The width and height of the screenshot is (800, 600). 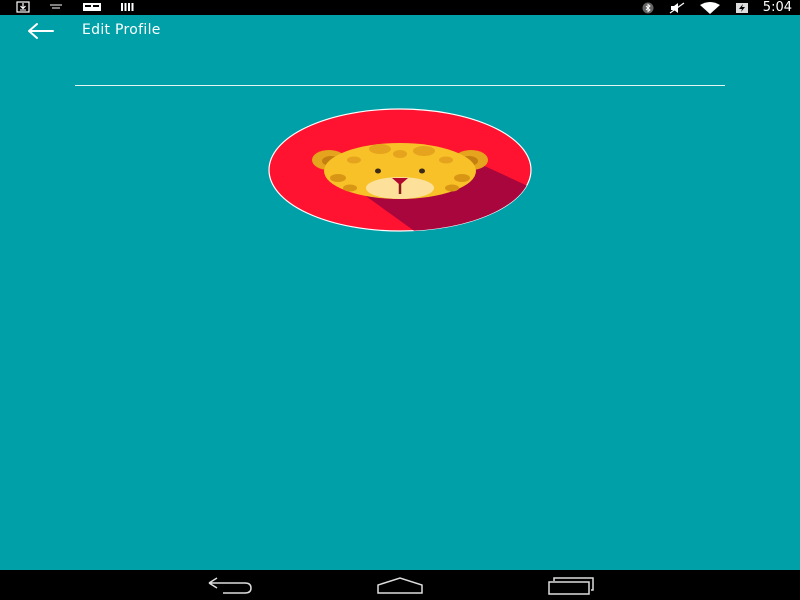 I want to click on leopard-avatar-icon, so click(x=400, y=170).